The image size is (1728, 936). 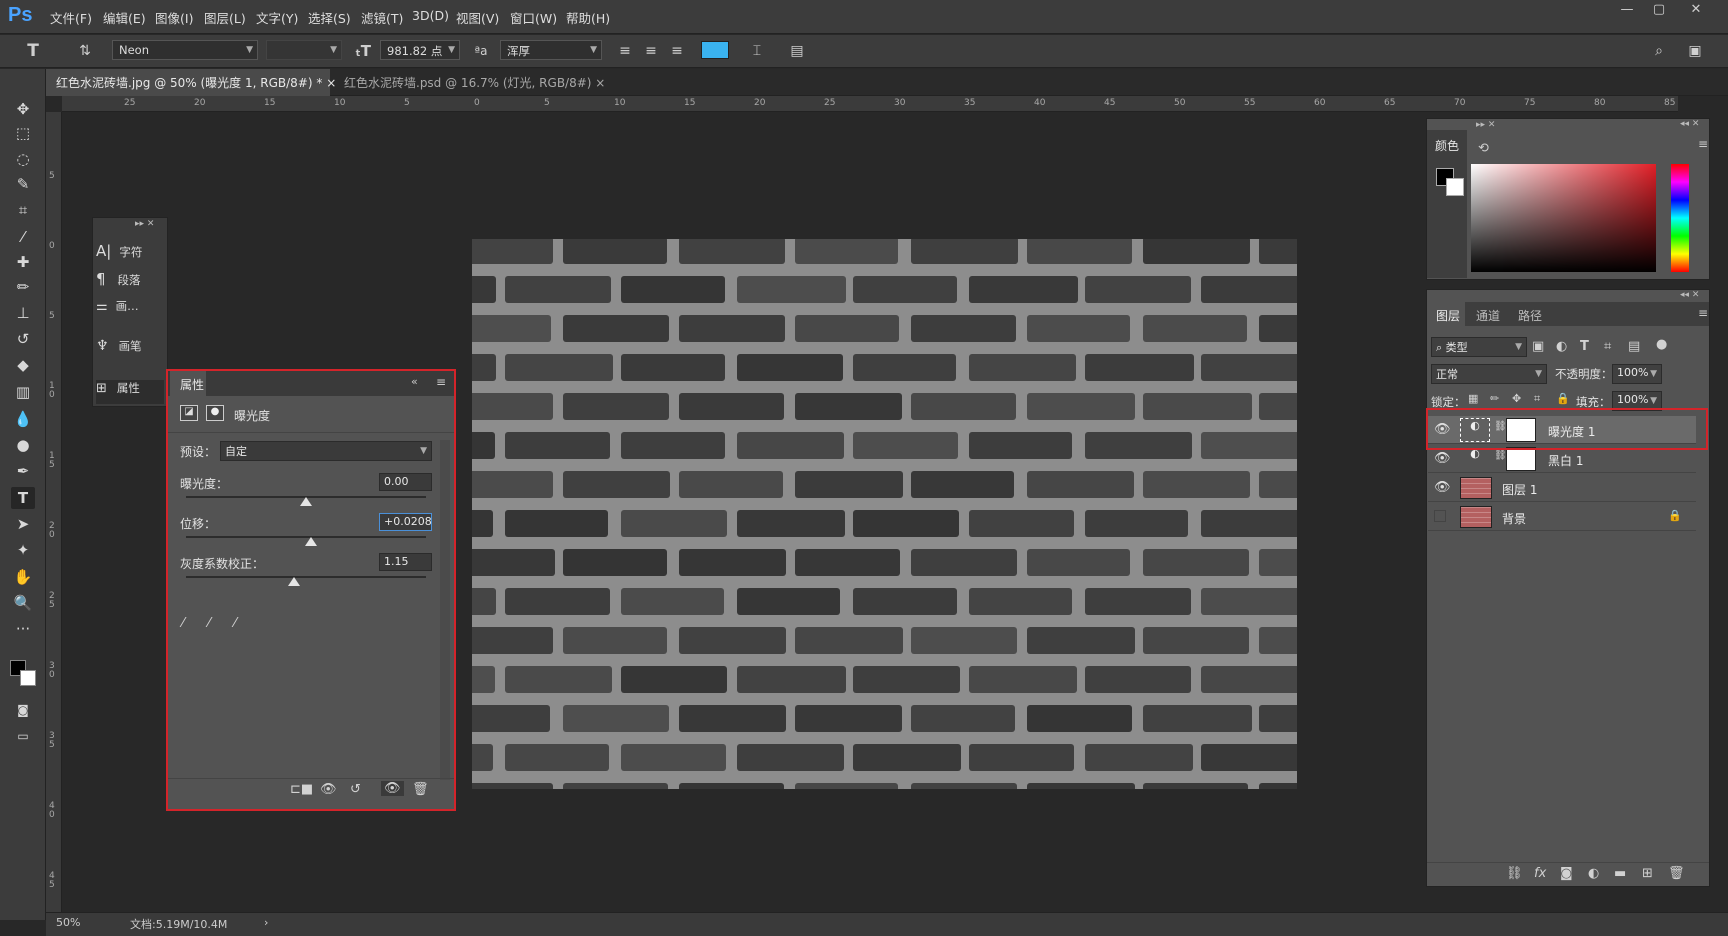 What do you see at coordinates (23, 109) in the screenshot?
I see `move-tool-icon: ✥` at bounding box center [23, 109].